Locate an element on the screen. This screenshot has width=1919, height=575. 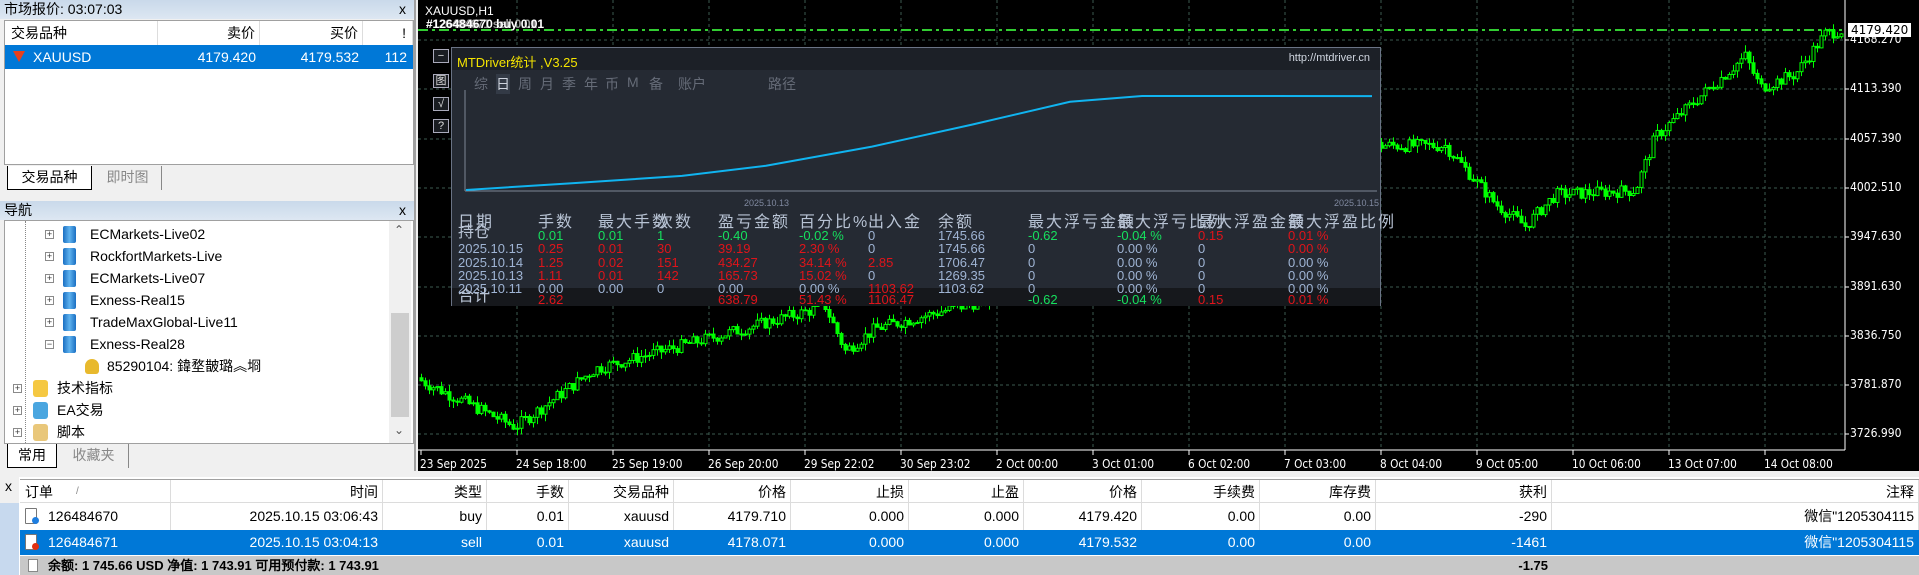
column-header-5: 价格 is located at coordinates (732, 492).